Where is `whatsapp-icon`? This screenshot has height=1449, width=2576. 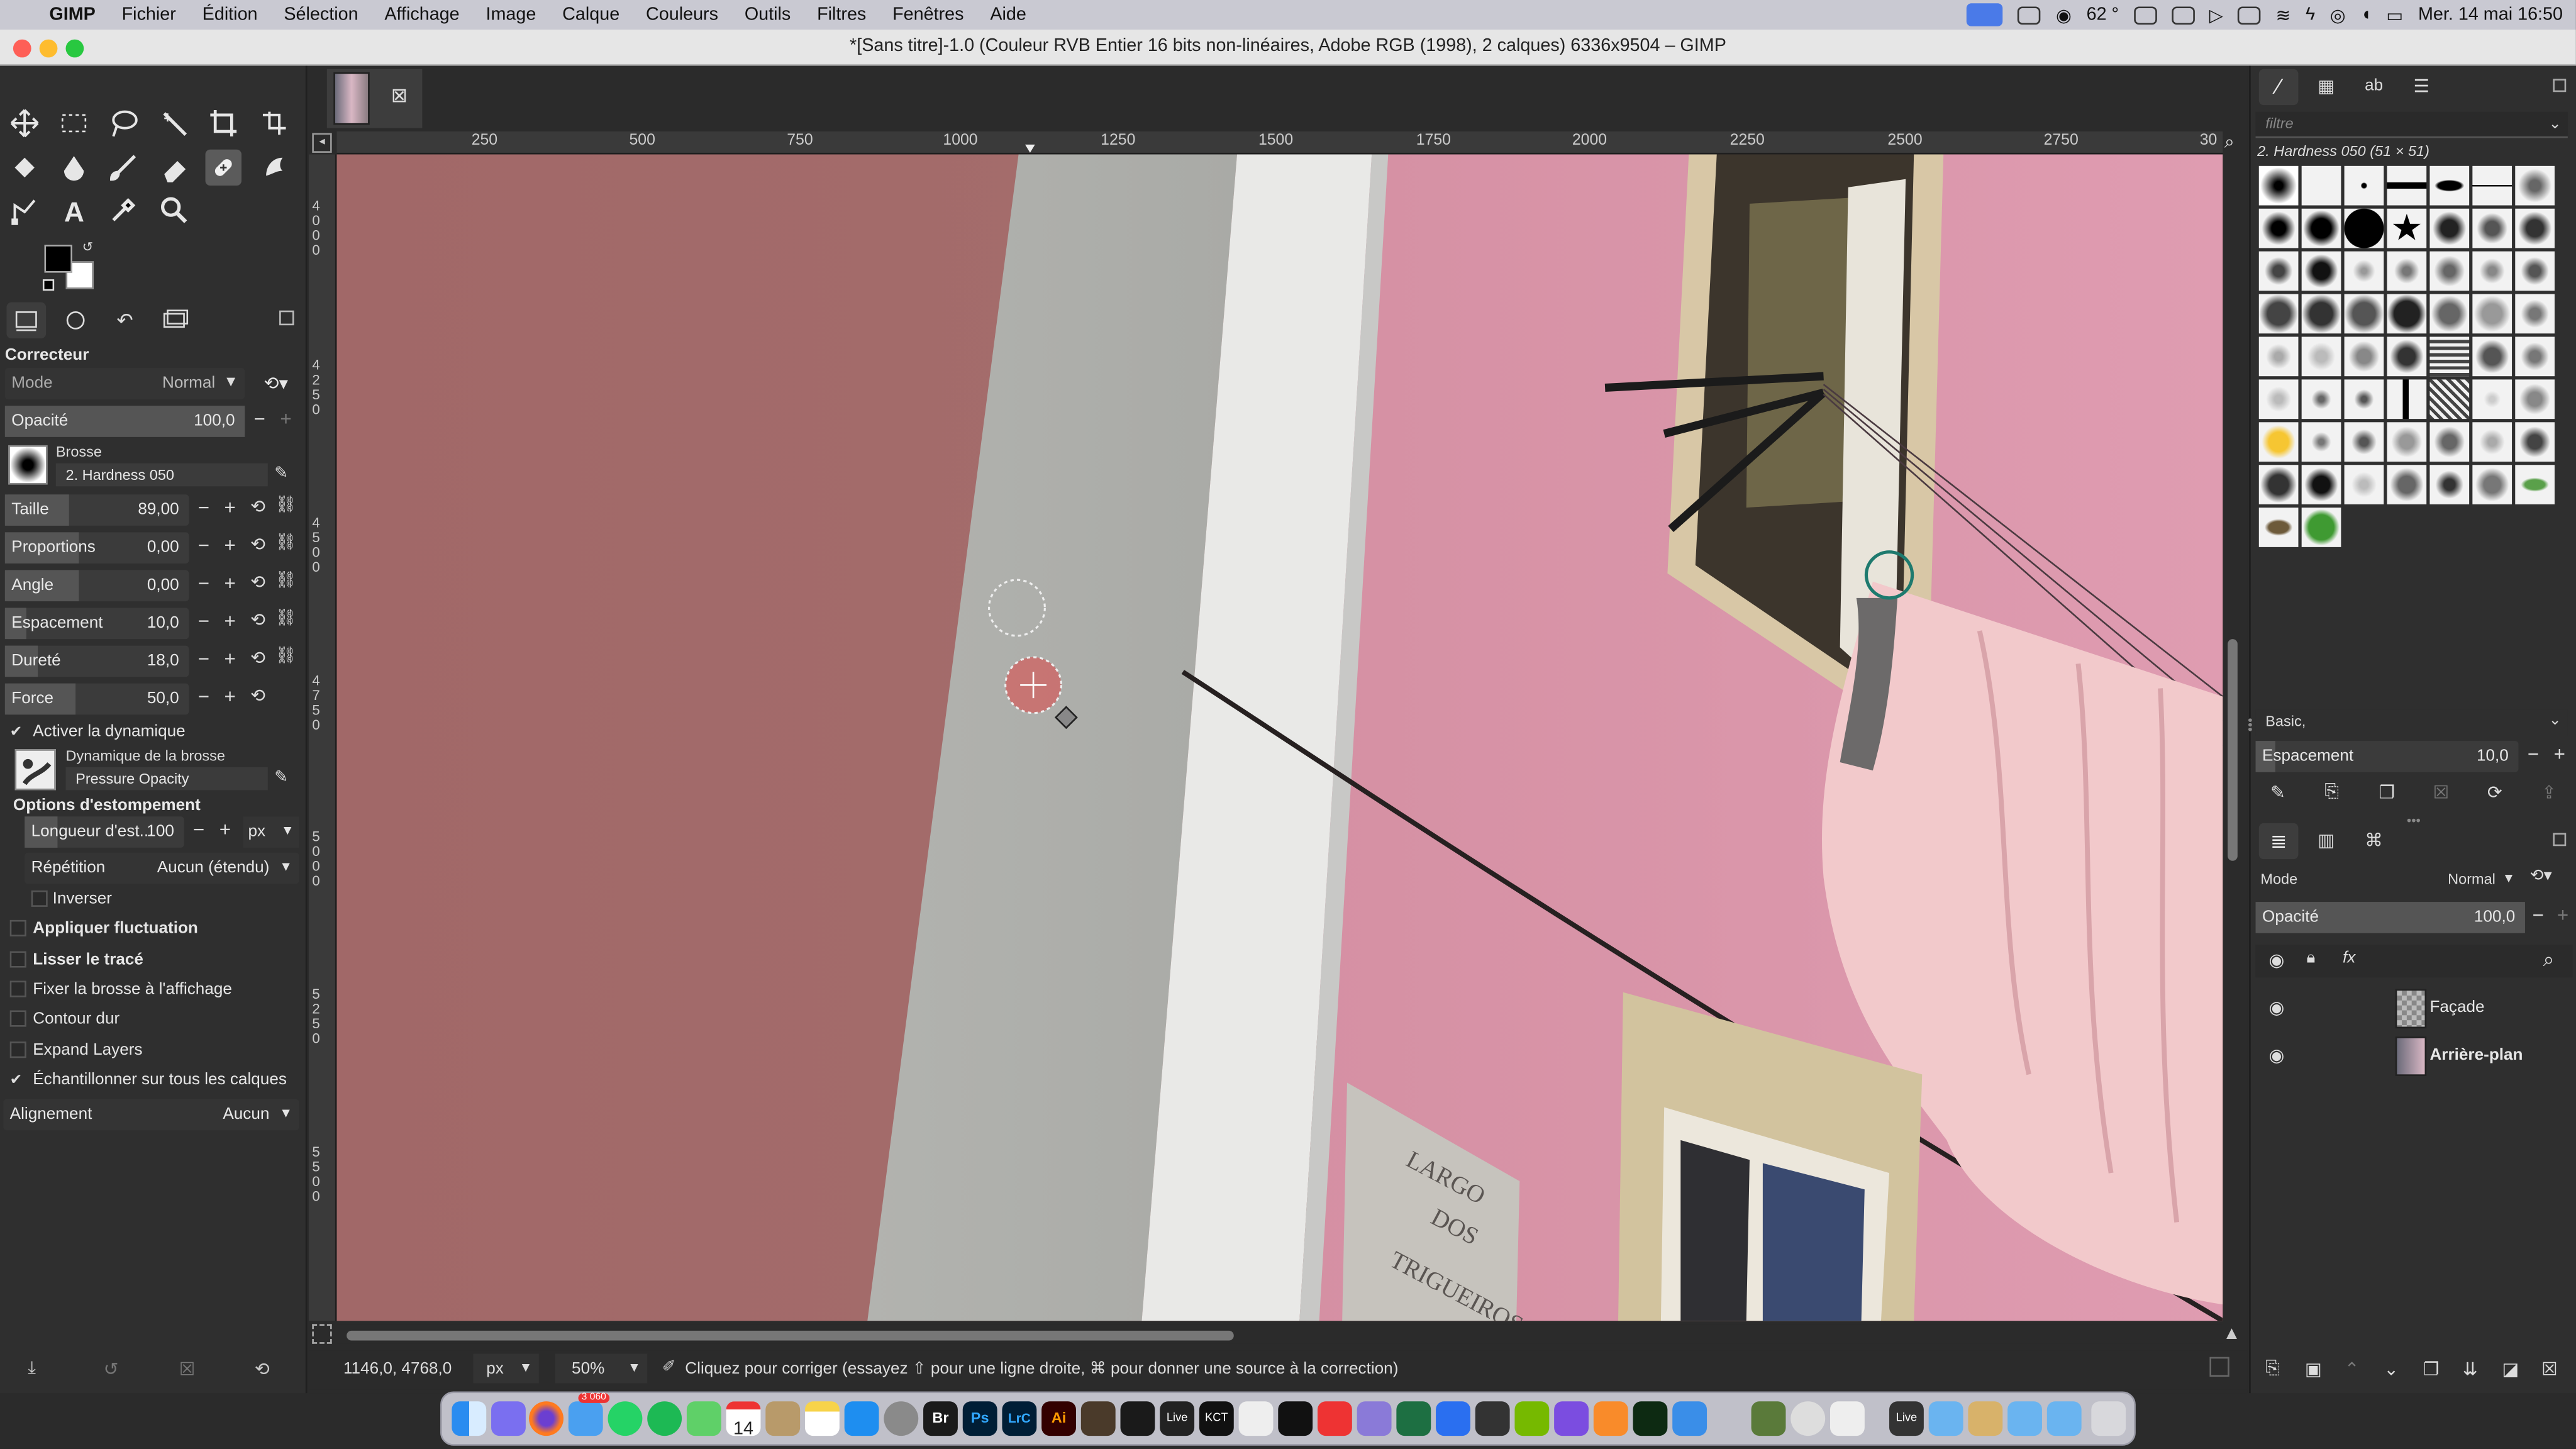
whatsapp-icon is located at coordinates (625, 1418).